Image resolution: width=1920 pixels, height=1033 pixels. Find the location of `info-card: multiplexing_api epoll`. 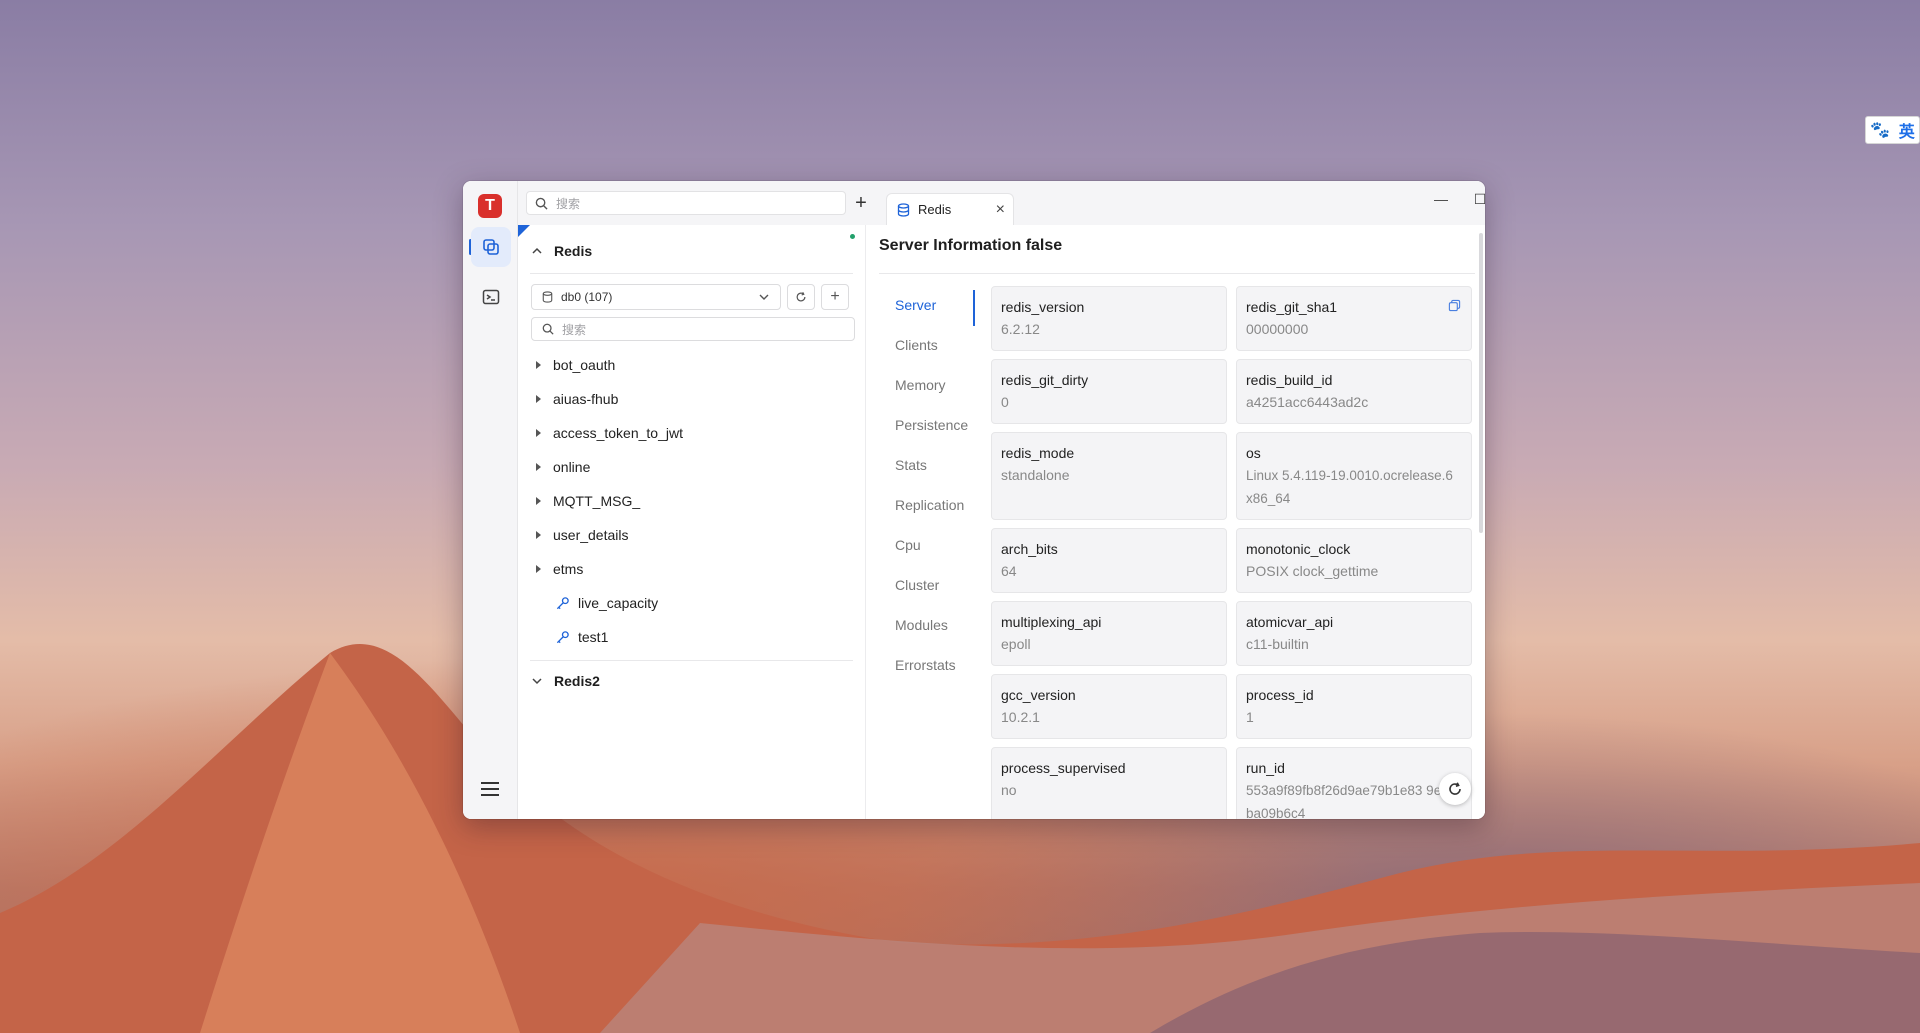

info-card: multiplexing_api epoll is located at coordinates (1109, 633).